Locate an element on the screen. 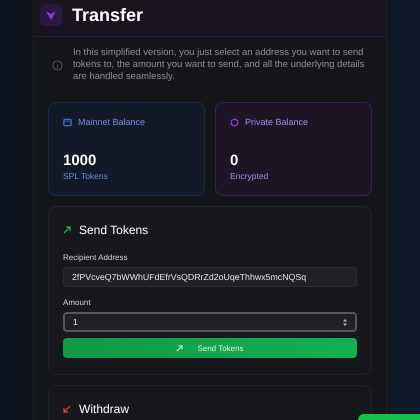 The width and height of the screenshot is (420, 420). balance-unit: Encrypted is located at coordinates (250, 176).